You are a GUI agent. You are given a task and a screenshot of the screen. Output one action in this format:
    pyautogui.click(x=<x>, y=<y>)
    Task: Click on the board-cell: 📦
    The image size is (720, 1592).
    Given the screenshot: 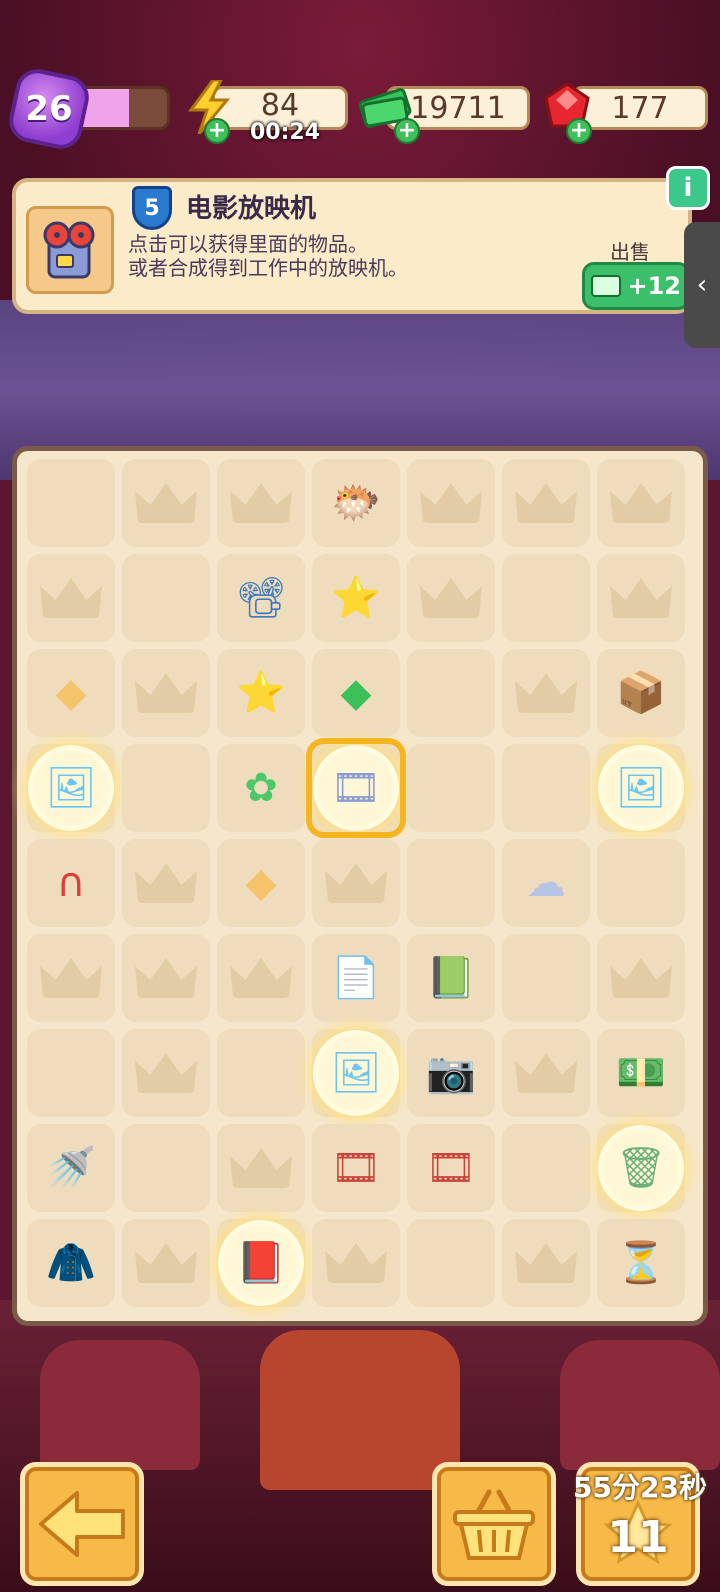 What is the action you would take?
    pyautogui.click(x=641, y=693)
    